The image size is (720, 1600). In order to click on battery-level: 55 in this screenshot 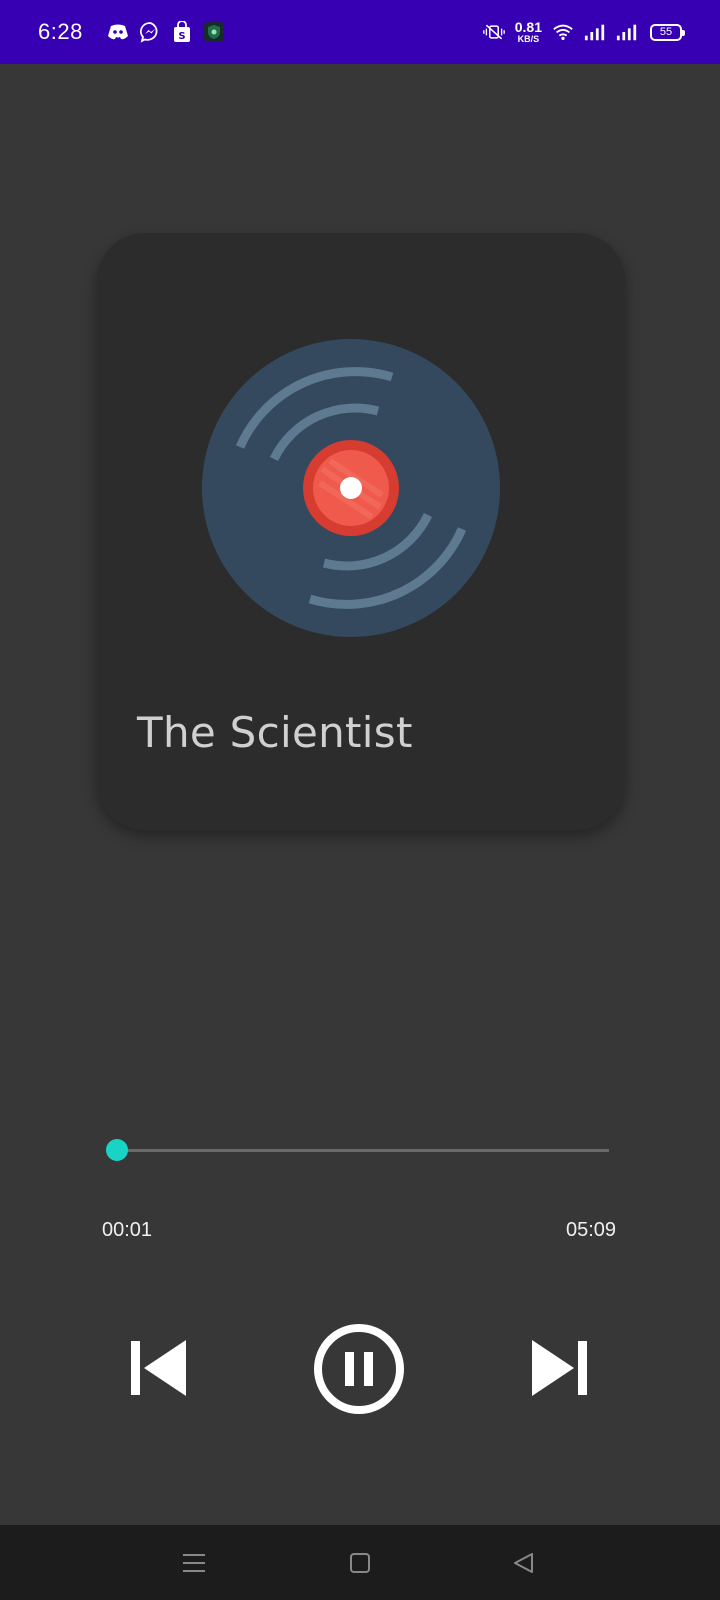, I will do `click(666, 32)`.